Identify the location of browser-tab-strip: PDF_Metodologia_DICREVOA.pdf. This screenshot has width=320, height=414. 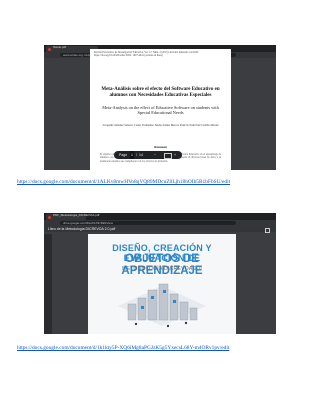
(160, 216).